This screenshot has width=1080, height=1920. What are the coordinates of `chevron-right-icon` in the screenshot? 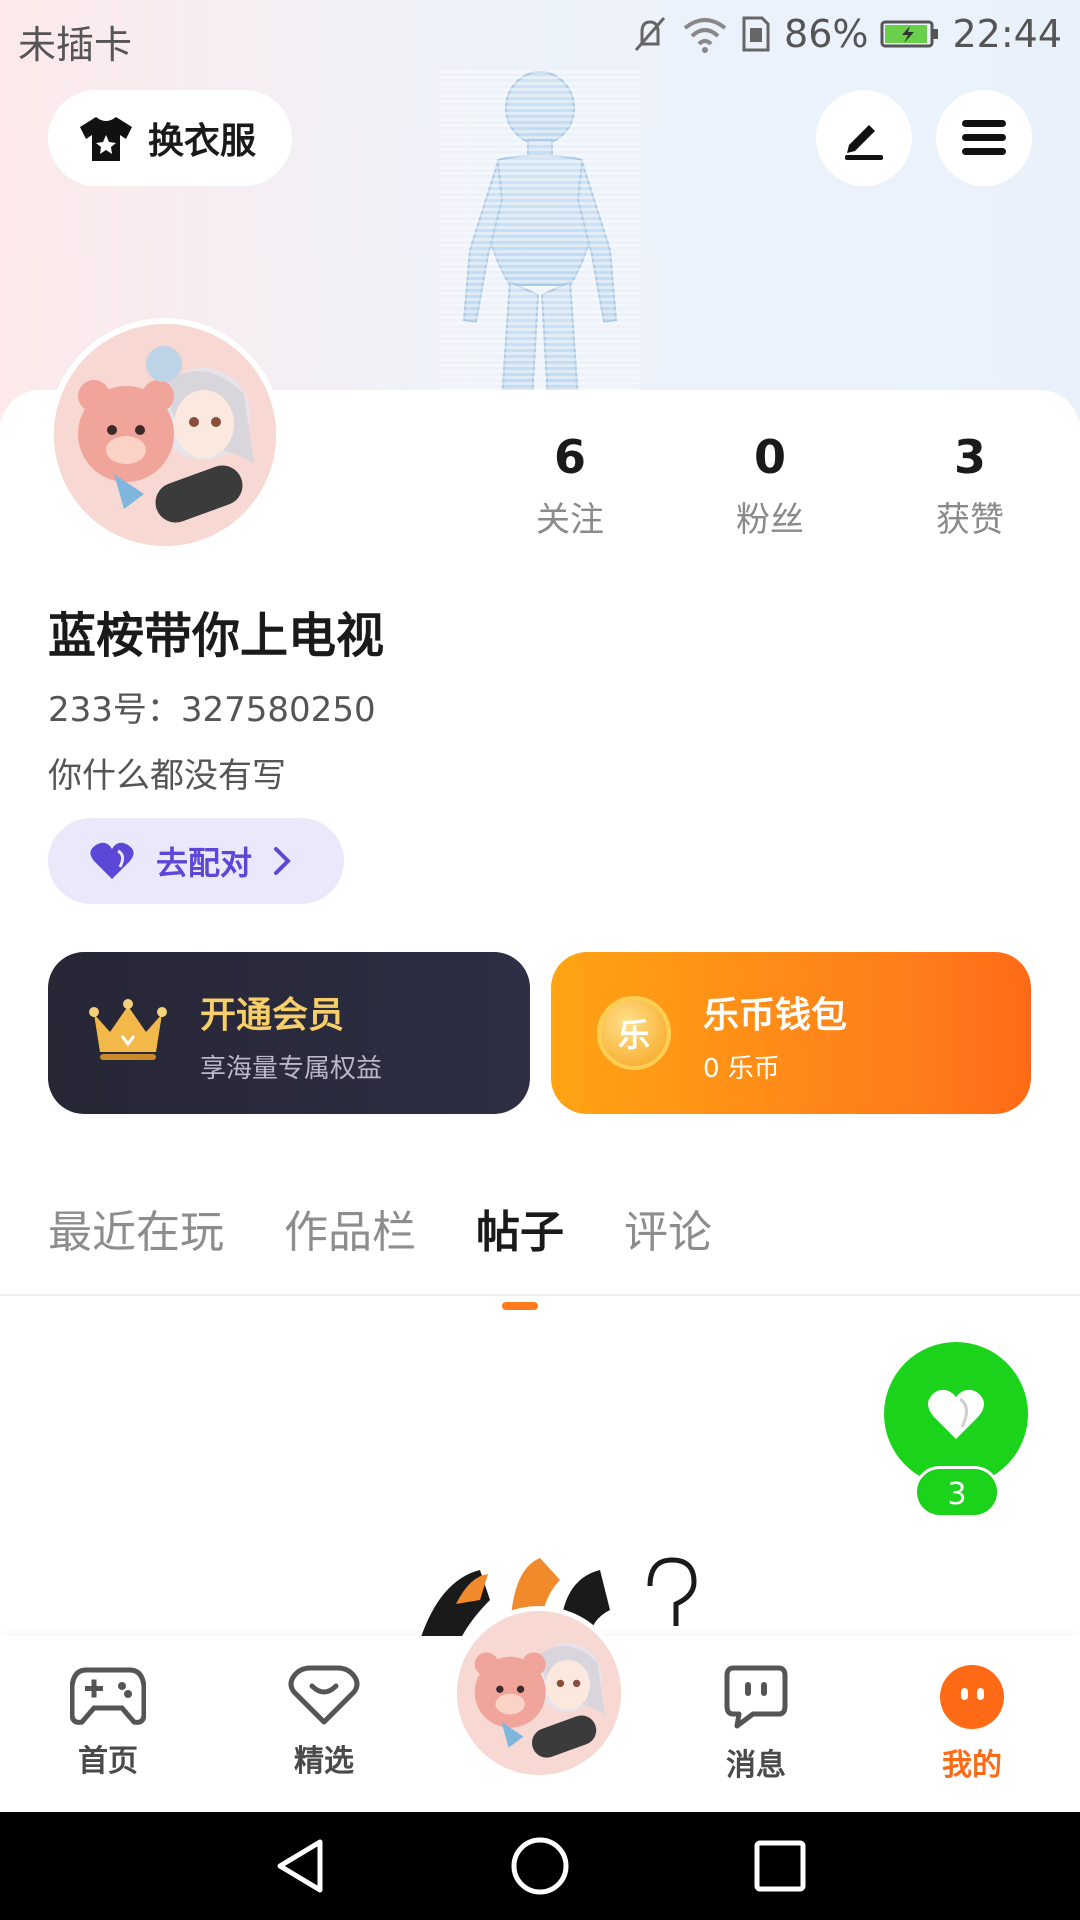 It's located at (282, 861).